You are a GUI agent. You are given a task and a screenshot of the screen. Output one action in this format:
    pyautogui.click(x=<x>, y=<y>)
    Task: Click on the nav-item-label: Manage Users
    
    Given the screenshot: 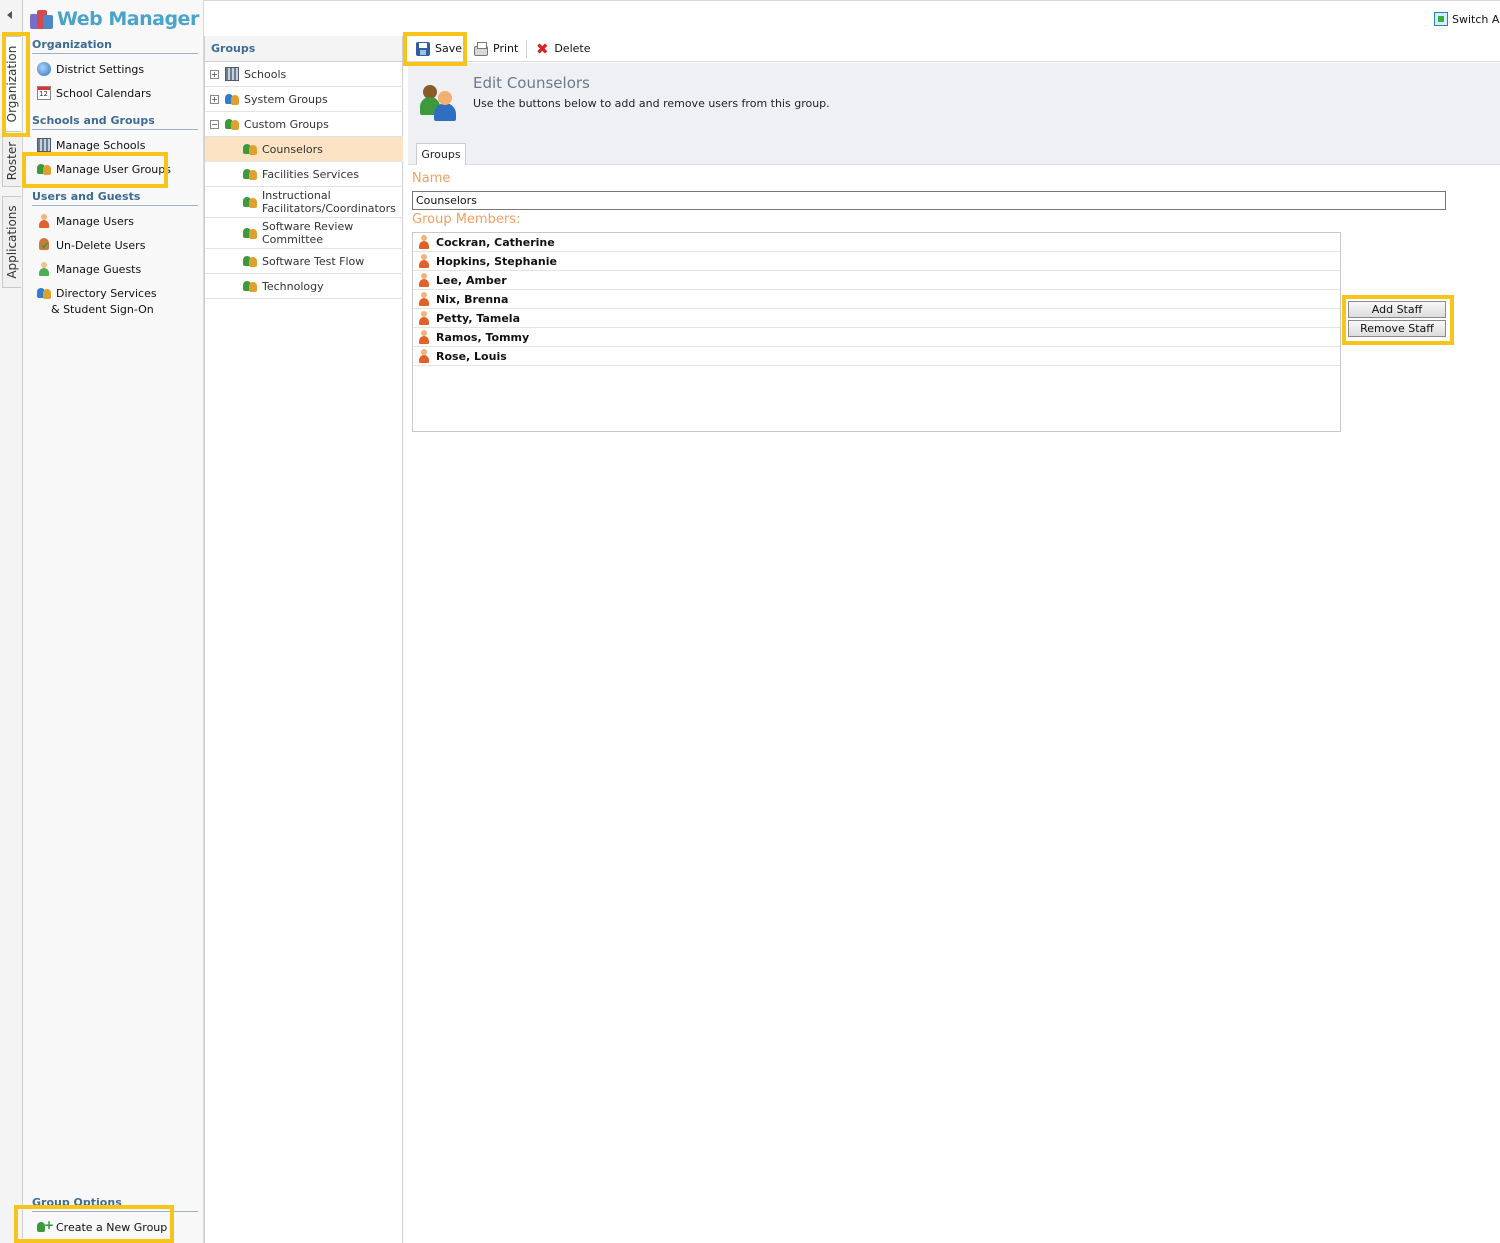 What is the action you would take?
    pyautogui.click(x=95, y=221)
    